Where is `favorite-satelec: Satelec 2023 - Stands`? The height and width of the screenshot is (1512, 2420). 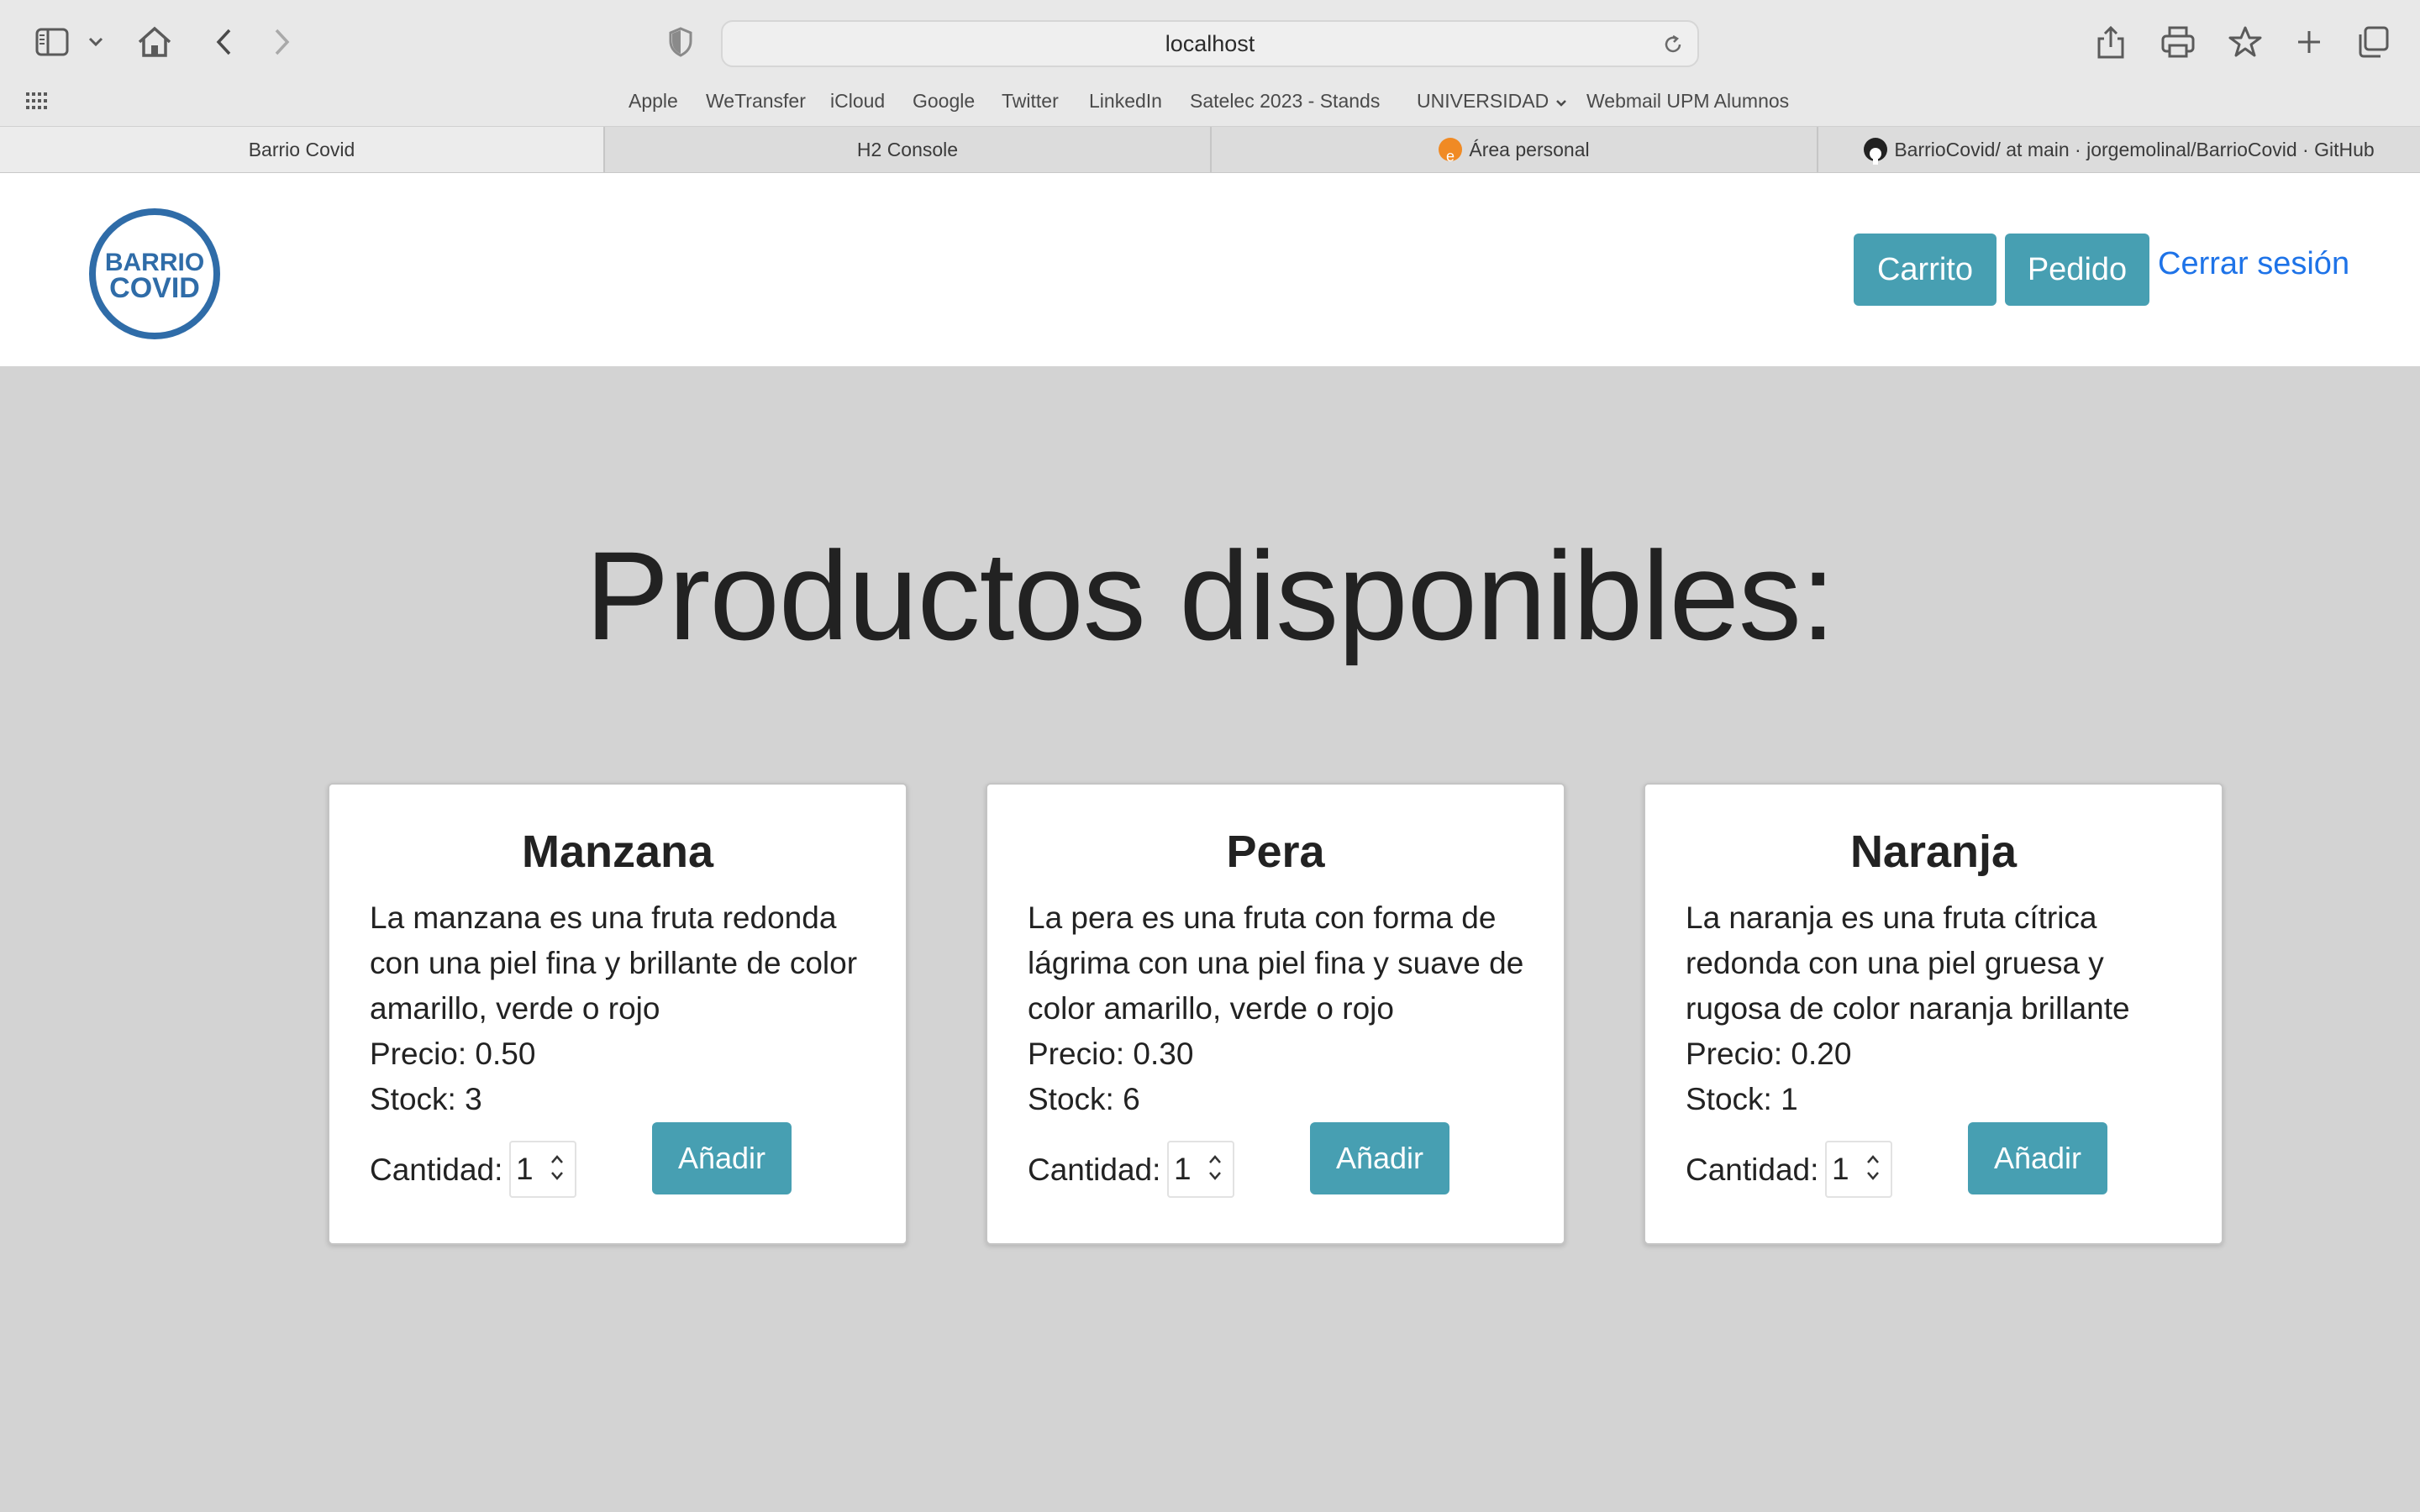
favorite-satelec: Satelec 2023 - Stands is located at coordinates (1285, 101).